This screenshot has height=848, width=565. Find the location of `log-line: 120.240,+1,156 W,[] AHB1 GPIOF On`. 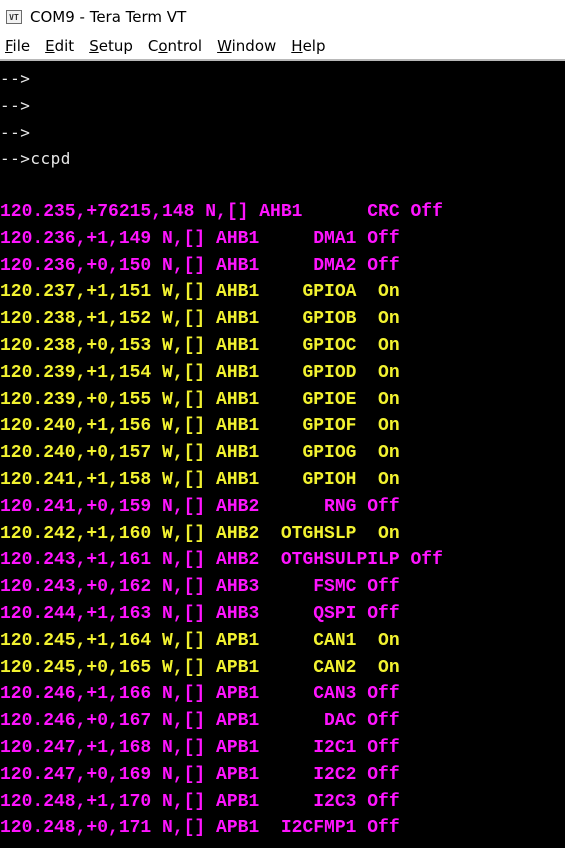

log-line: 120.240,+1,156 W,[] AHB1 GPIOF On is located at coordinates (200, 426).